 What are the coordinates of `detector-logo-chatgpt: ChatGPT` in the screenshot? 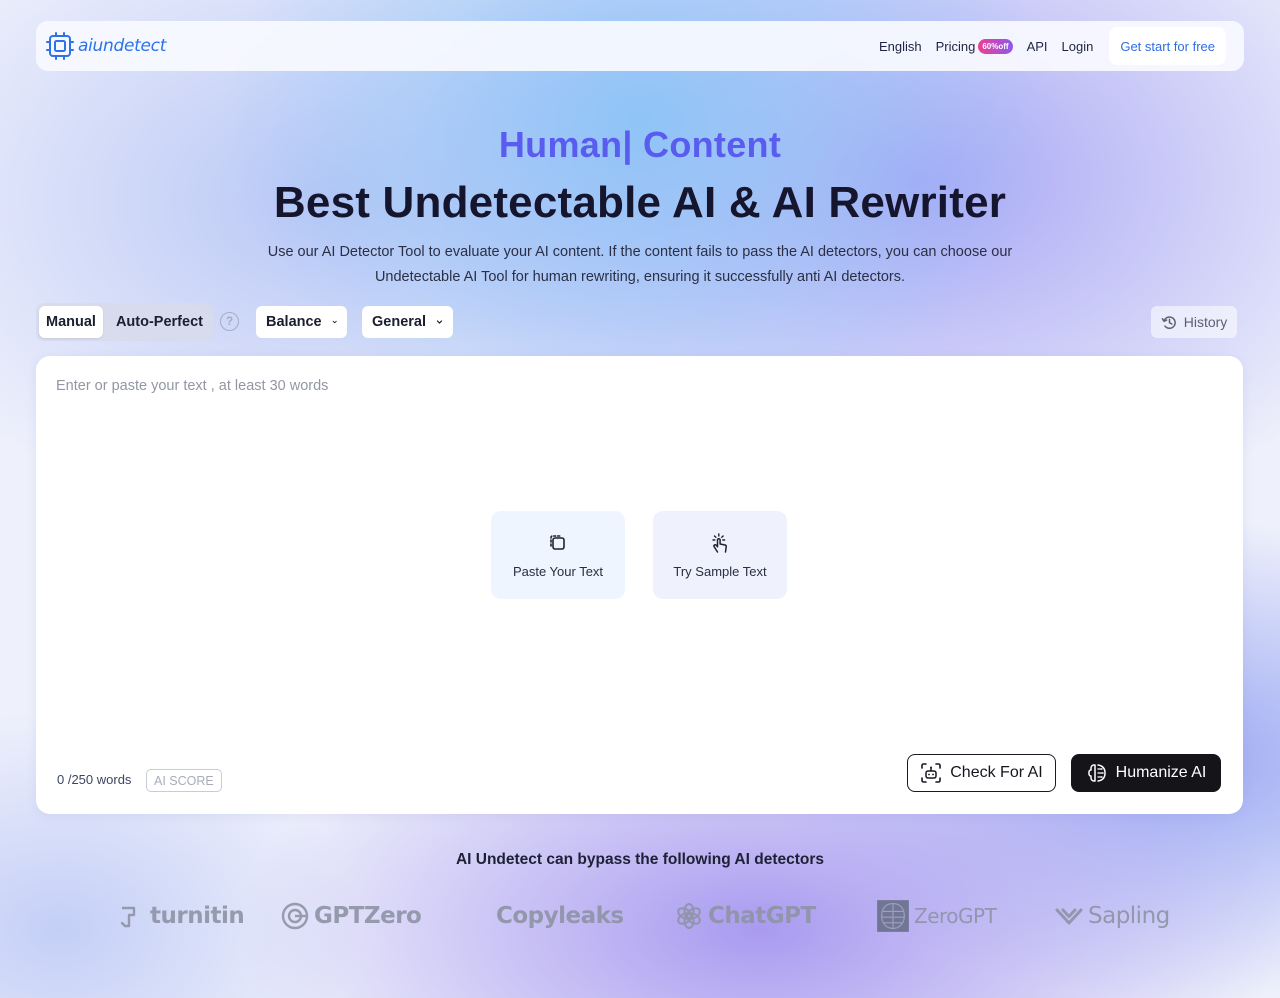 It's located at (745, 916).